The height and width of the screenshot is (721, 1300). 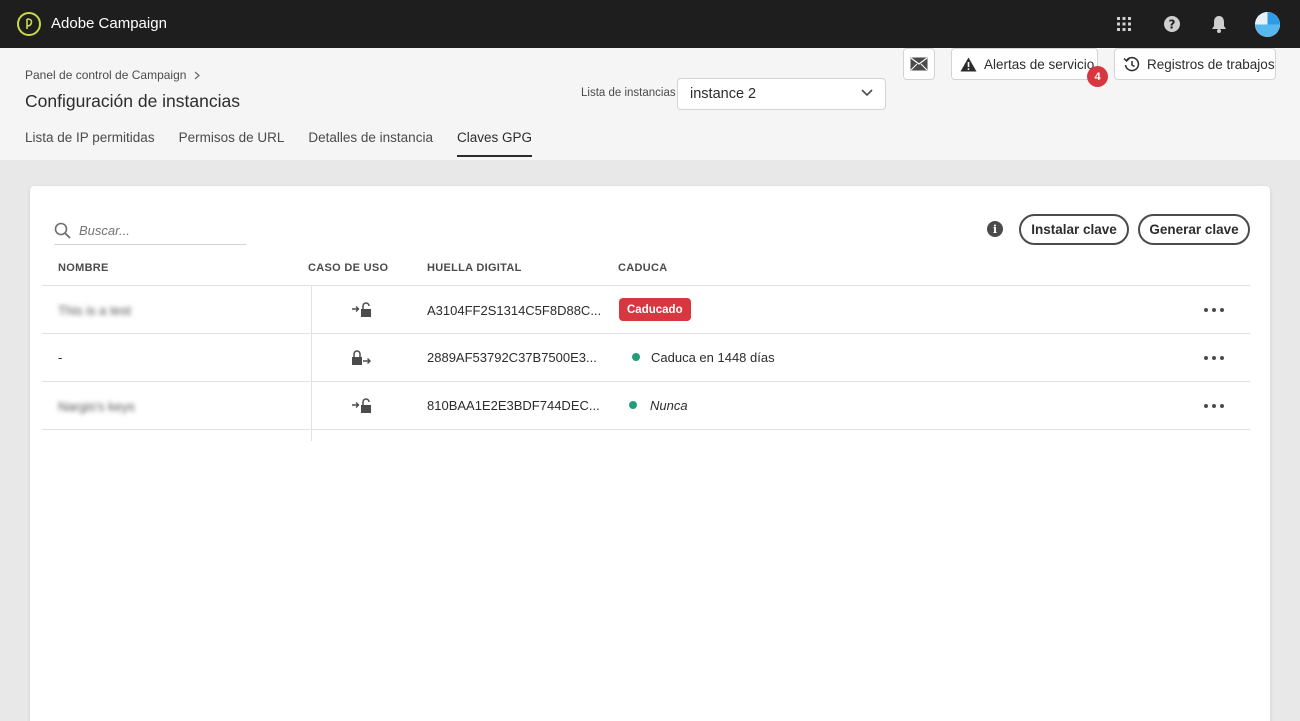 I want to click on info-icon: i, so click(x=995, y=229).